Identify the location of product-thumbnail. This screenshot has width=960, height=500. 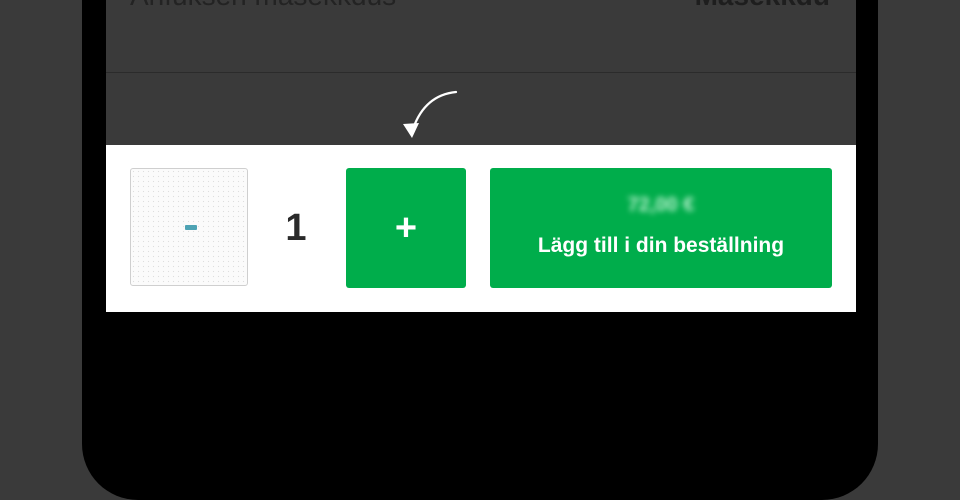
(189, 227).